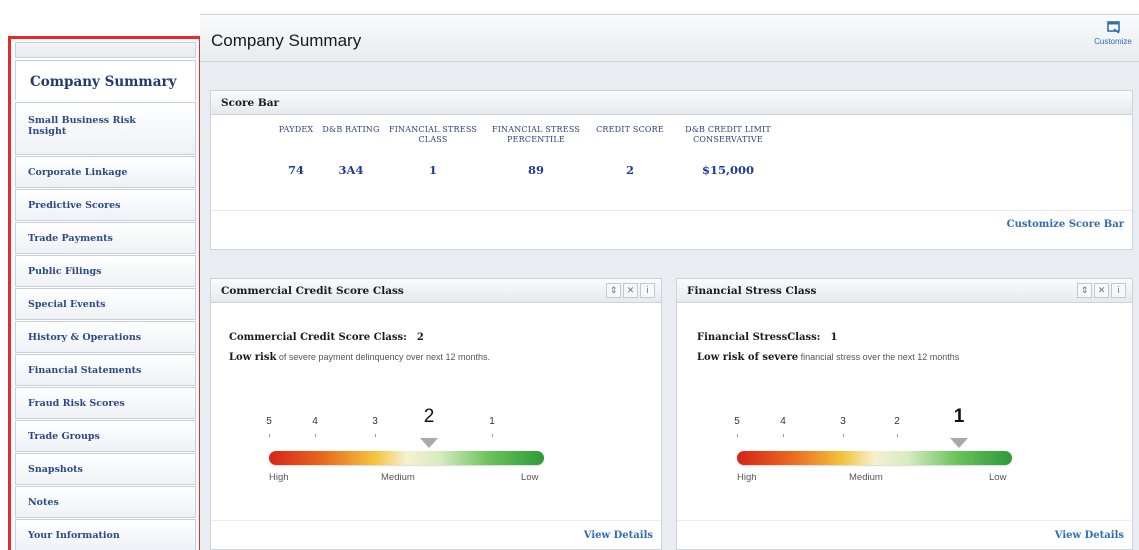  I want to click on score-col-financial-stress-class: FINANCIAL STRESS CLASS 1, so click(433, 151).